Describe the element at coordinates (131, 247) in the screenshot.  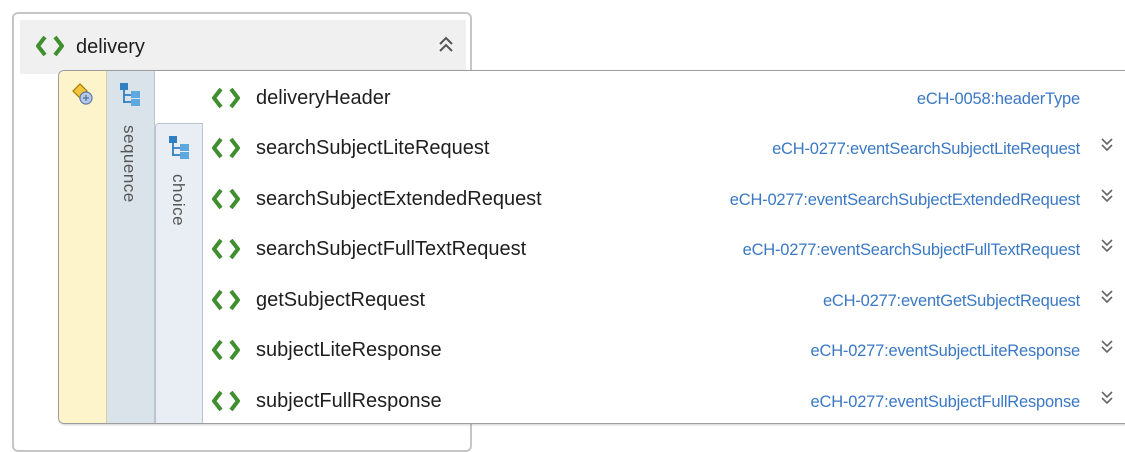
I see `sequence-compositor: sequence` at that location.